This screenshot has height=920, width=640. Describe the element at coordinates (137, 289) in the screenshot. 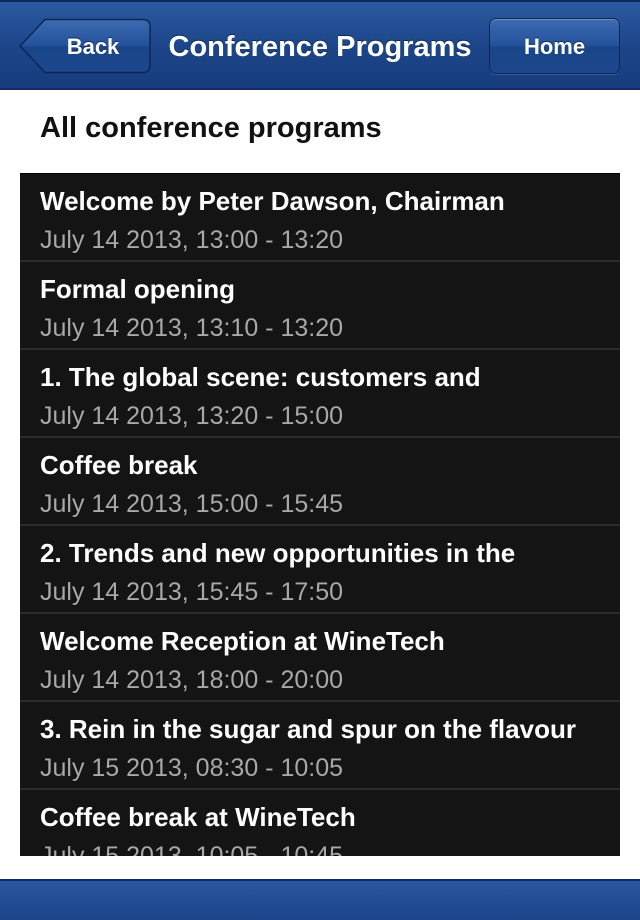

I see `program-title: Formal opening` at that location.